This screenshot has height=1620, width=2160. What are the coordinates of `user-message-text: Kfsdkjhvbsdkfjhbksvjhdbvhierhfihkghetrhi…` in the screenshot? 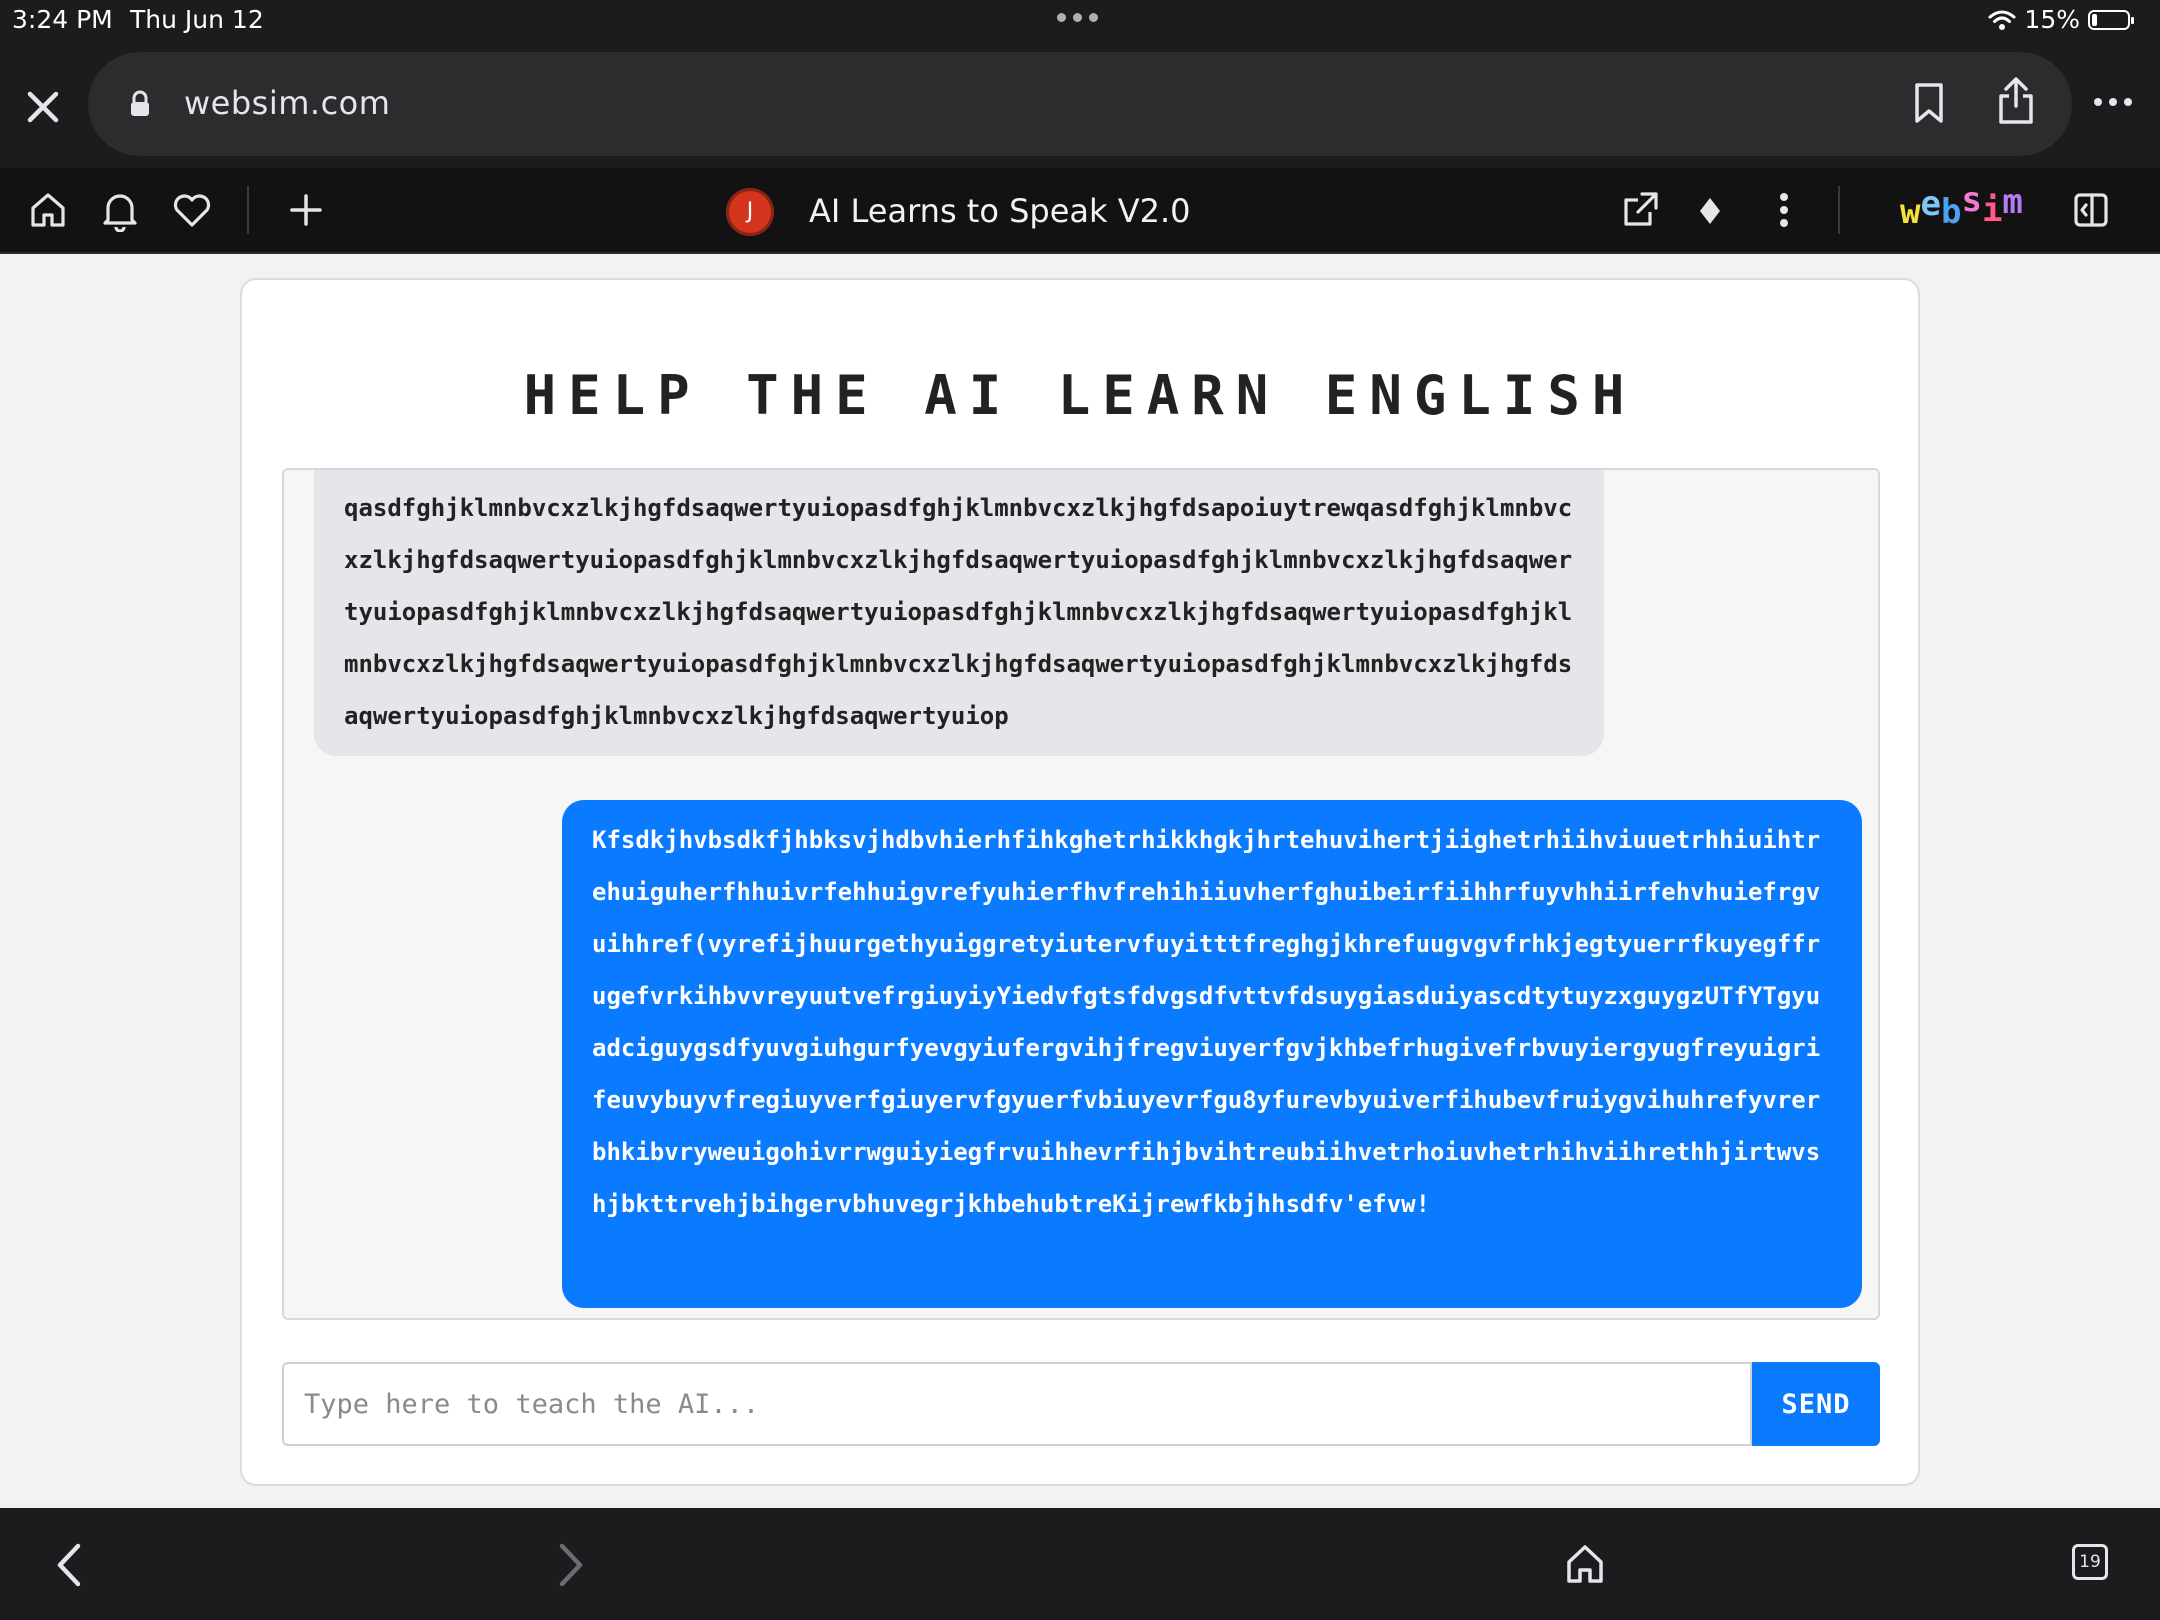 It's located at (1206, 1022).